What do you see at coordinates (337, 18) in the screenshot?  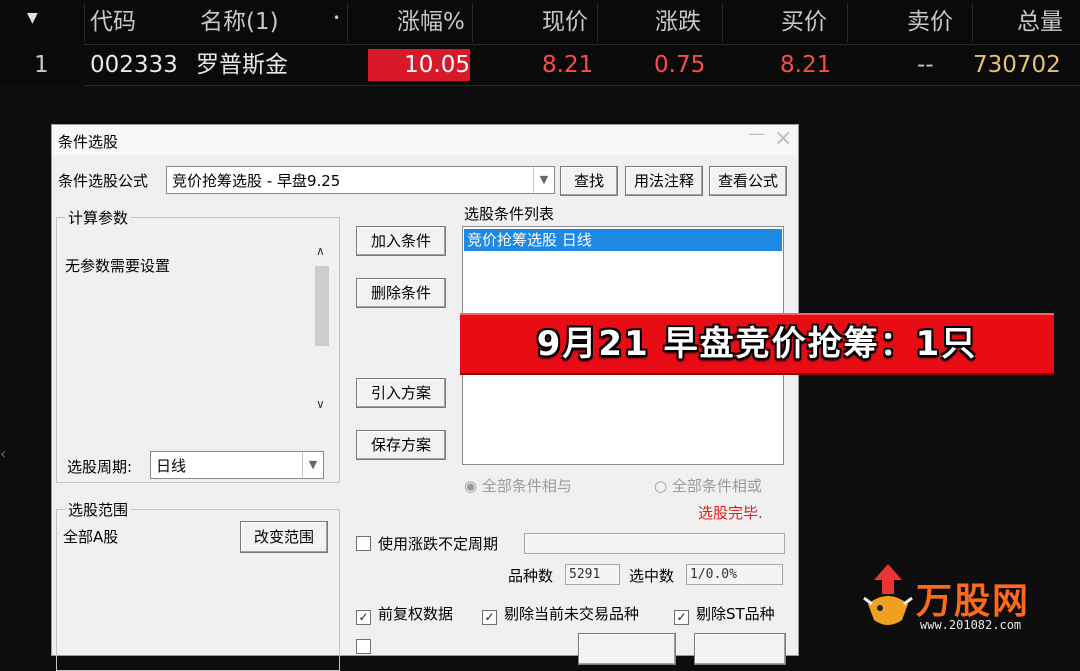 I see `sort-indicator: •` at bounding box center [337, 18].